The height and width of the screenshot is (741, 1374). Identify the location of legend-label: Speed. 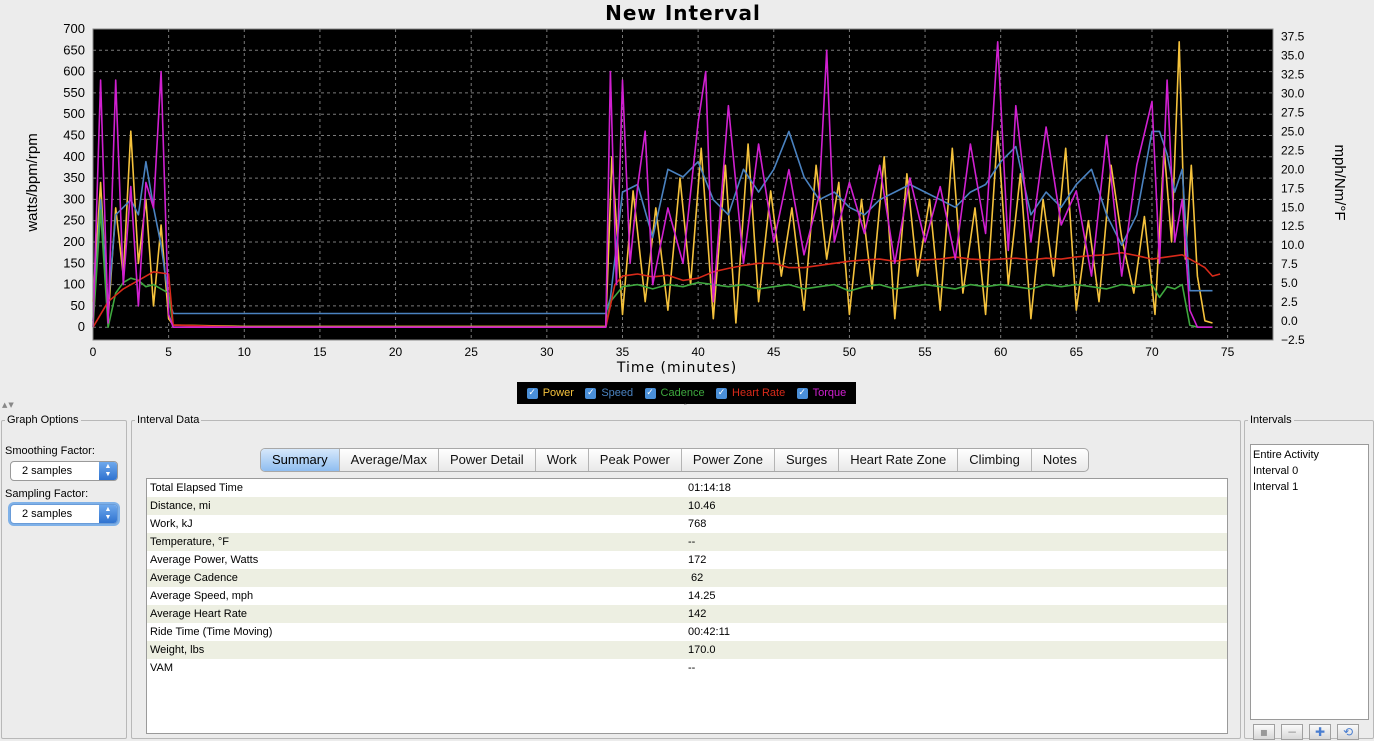
(617, 393).